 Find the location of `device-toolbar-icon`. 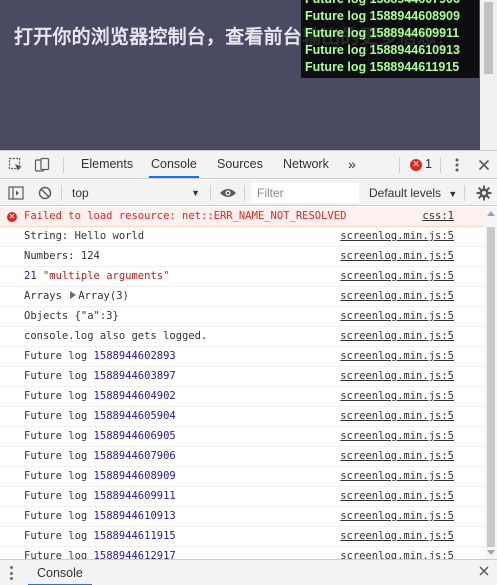

device-toolbar-icon is located at coordinates (42, 165).